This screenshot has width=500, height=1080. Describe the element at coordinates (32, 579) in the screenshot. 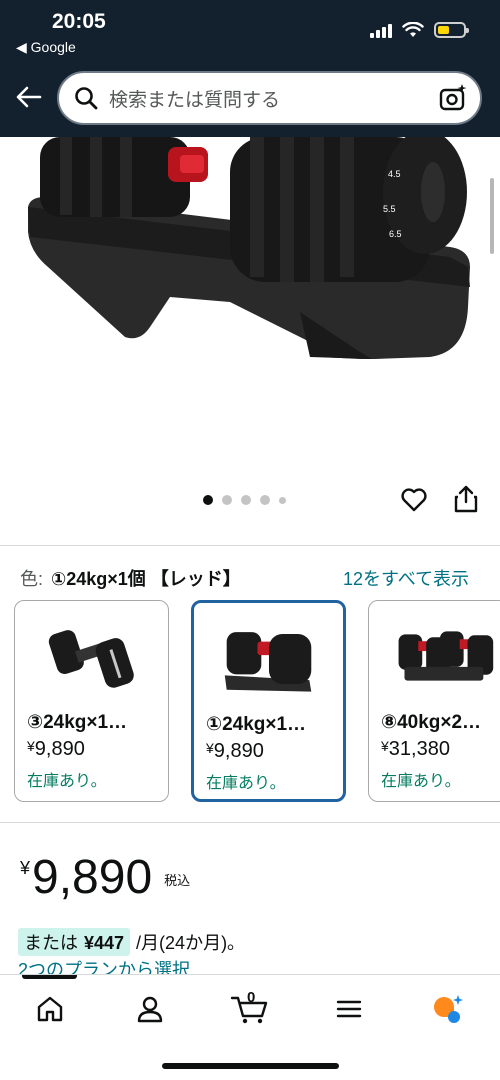

I see `variant-label: 色:` at that location.